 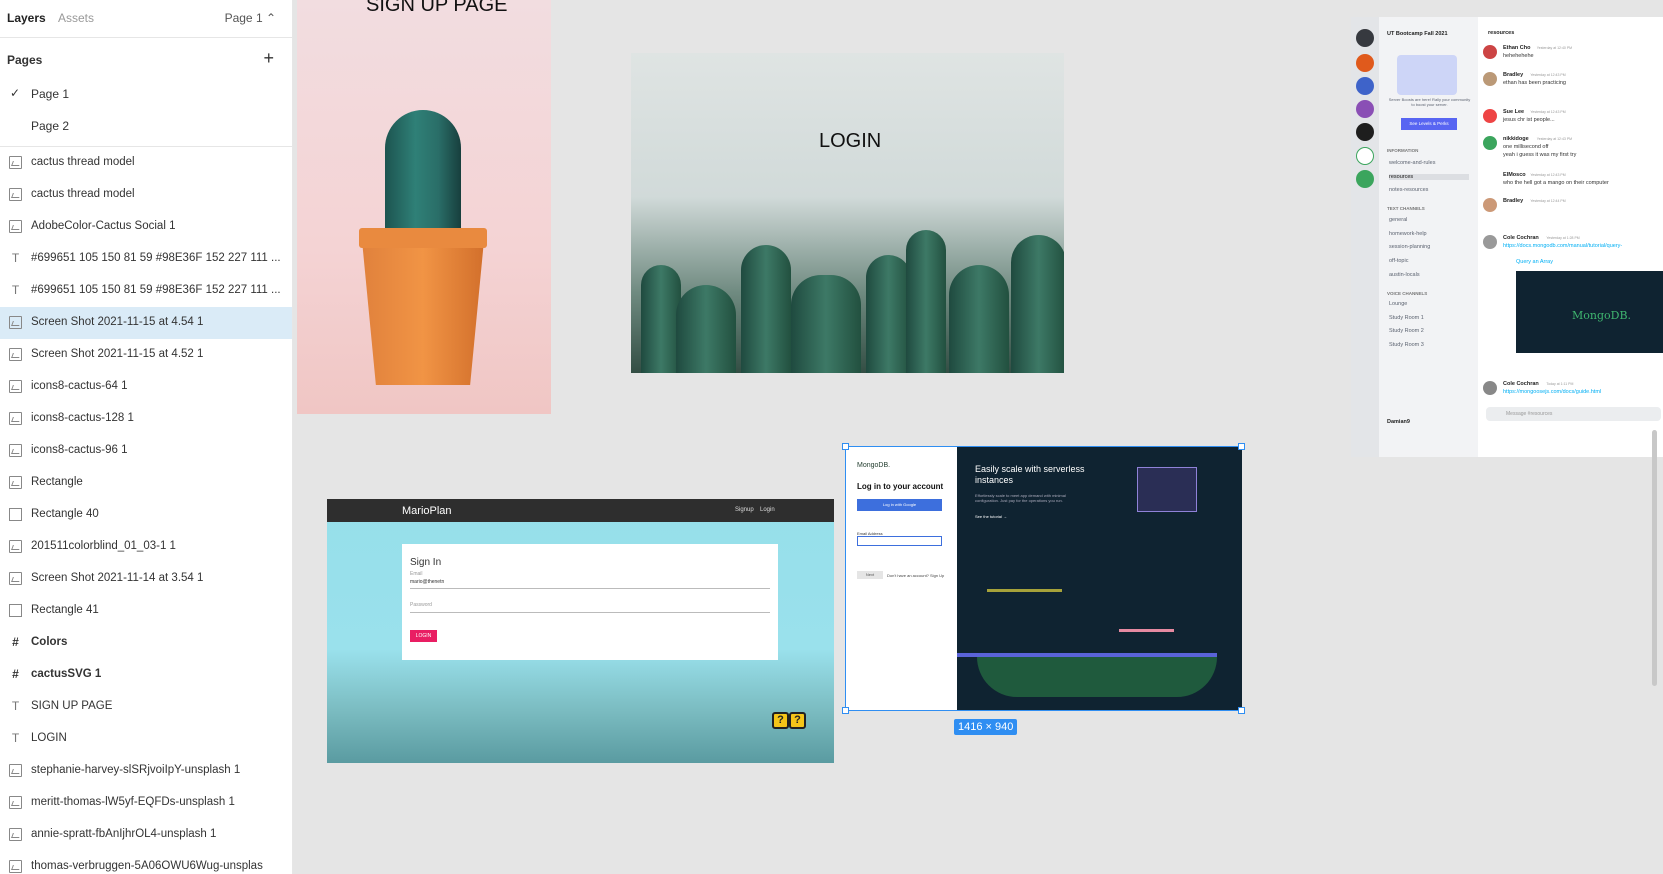 I want to click on pages-section-header: Pages +, so click(x=146, y=58).